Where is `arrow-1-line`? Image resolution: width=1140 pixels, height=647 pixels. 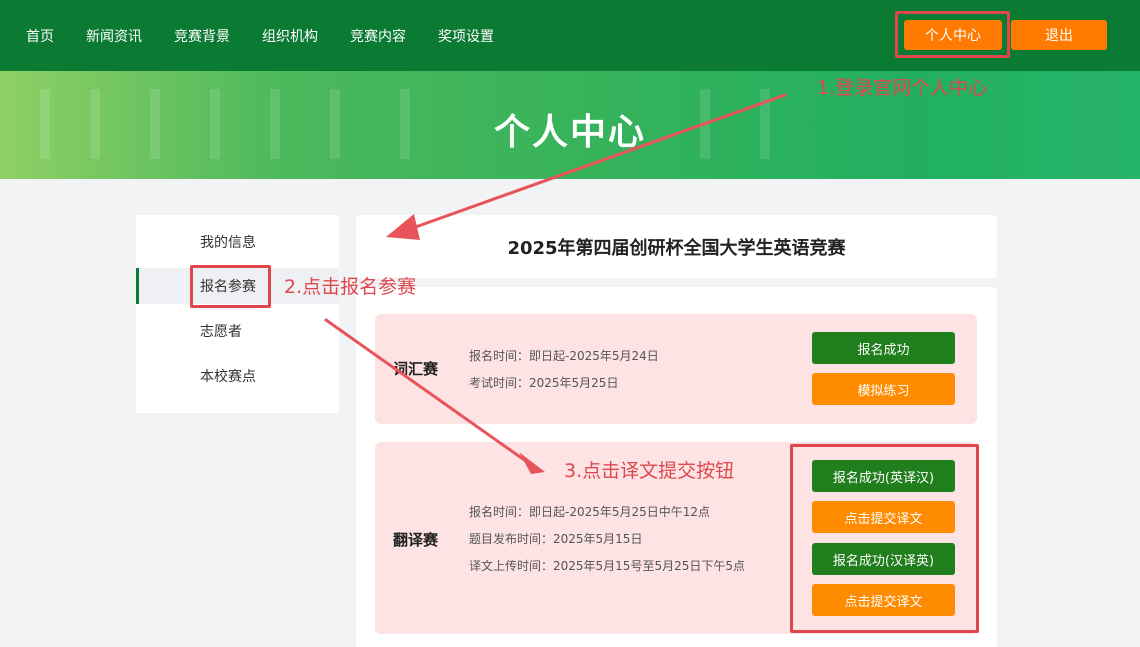
arrow-1-line is located at coordinates (597, 162).